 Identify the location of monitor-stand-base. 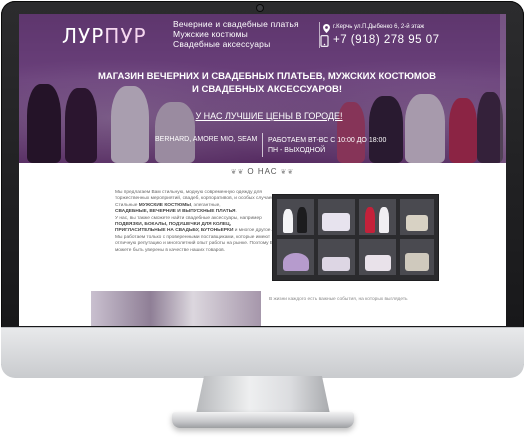
(263, 420).